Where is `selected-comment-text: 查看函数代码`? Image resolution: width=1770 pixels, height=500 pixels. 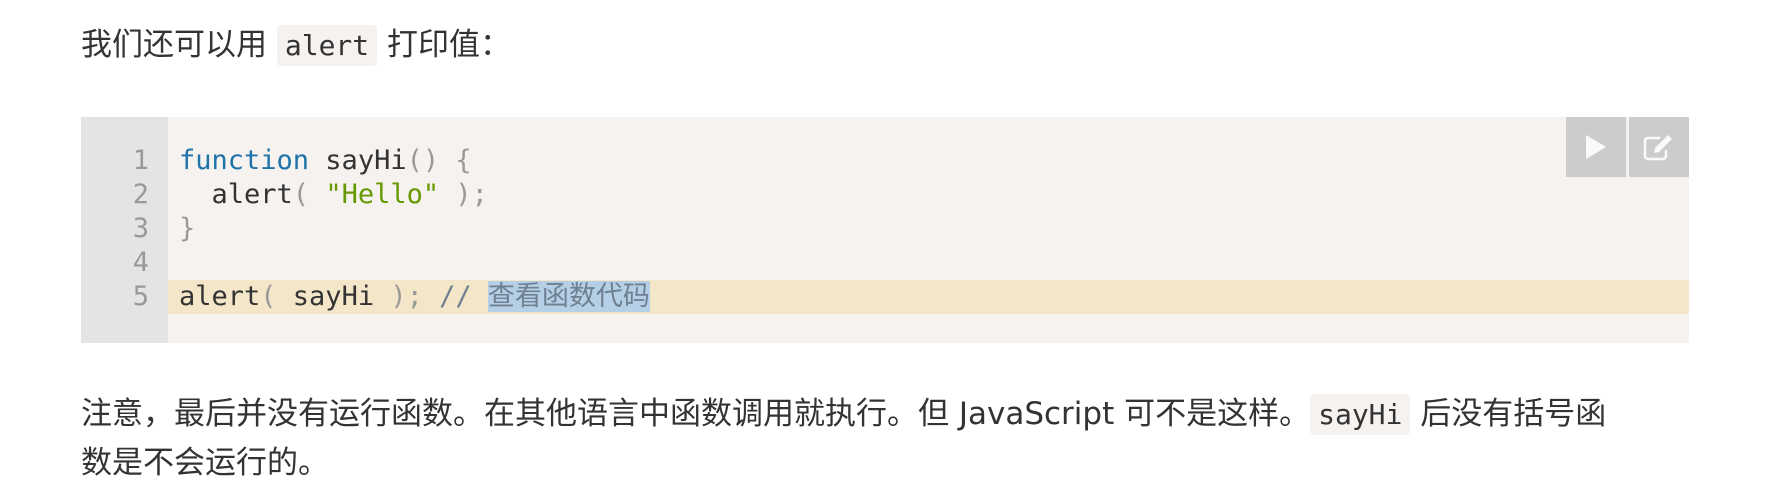
selected-comment-text: 查看函数代码 is located at coordinates (568, 296).